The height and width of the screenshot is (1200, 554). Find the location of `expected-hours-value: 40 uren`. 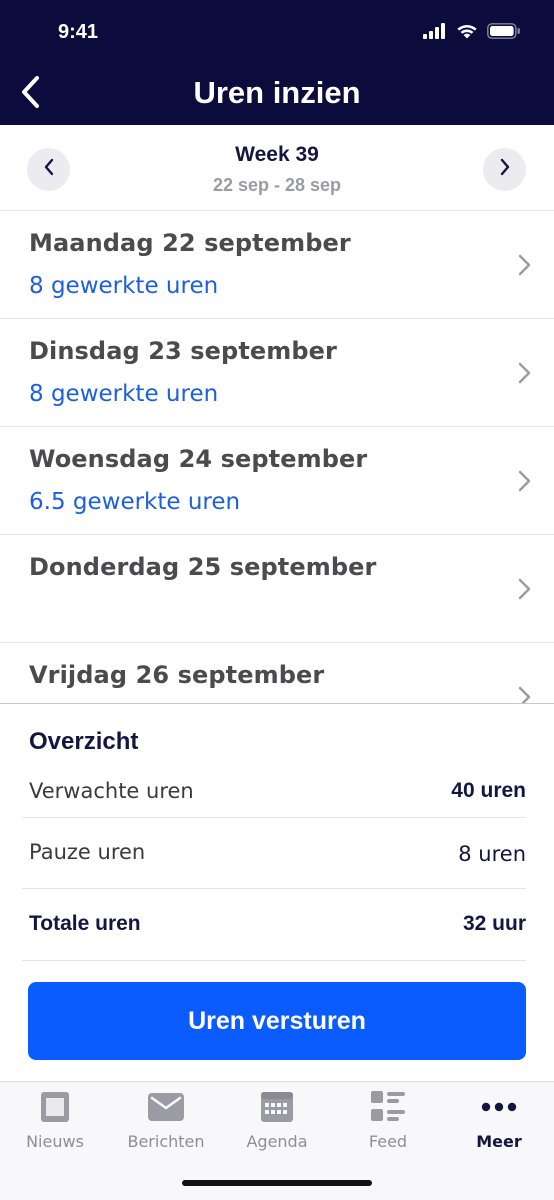

expected-hours-value: 40 uren is located at coordinates (488, 790).